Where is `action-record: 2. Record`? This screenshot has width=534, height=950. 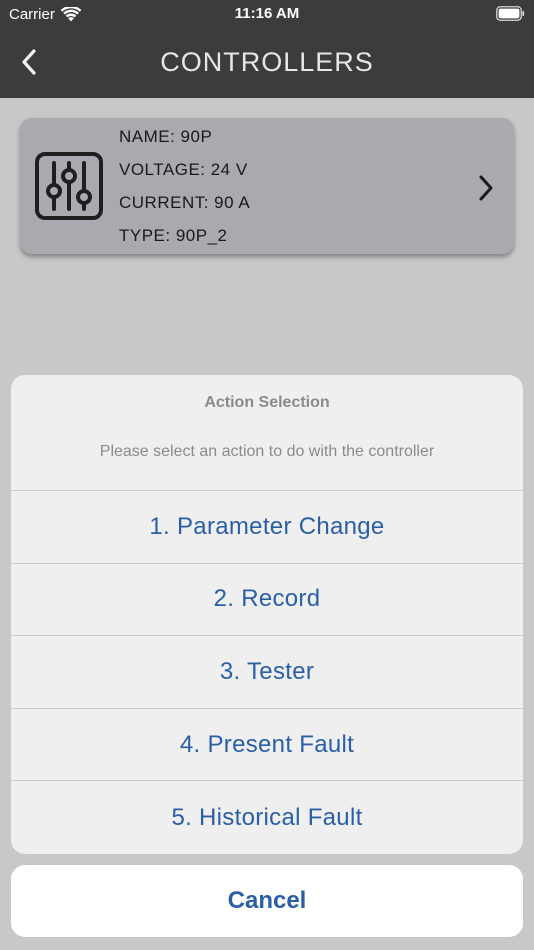 action-record: 2. Record is located at coordinates (267, 600).